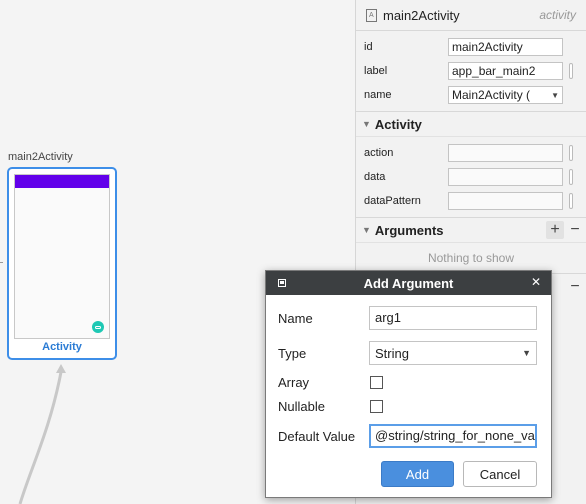  I want to click on name-label: Name, so click(295, 318).